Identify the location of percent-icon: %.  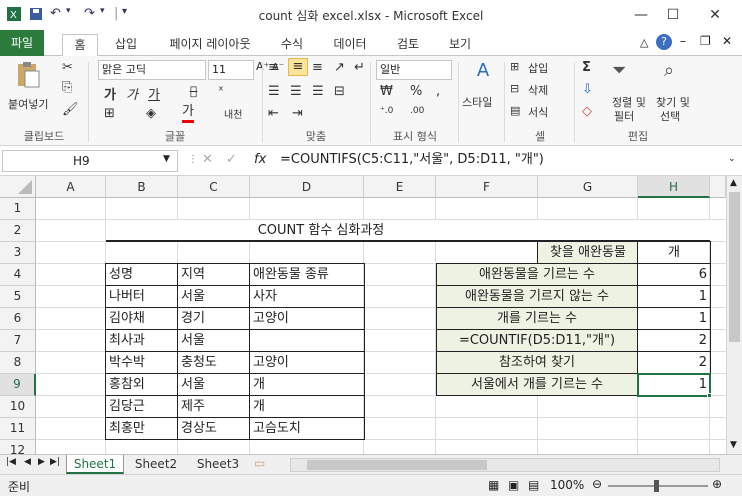
(416, 91).